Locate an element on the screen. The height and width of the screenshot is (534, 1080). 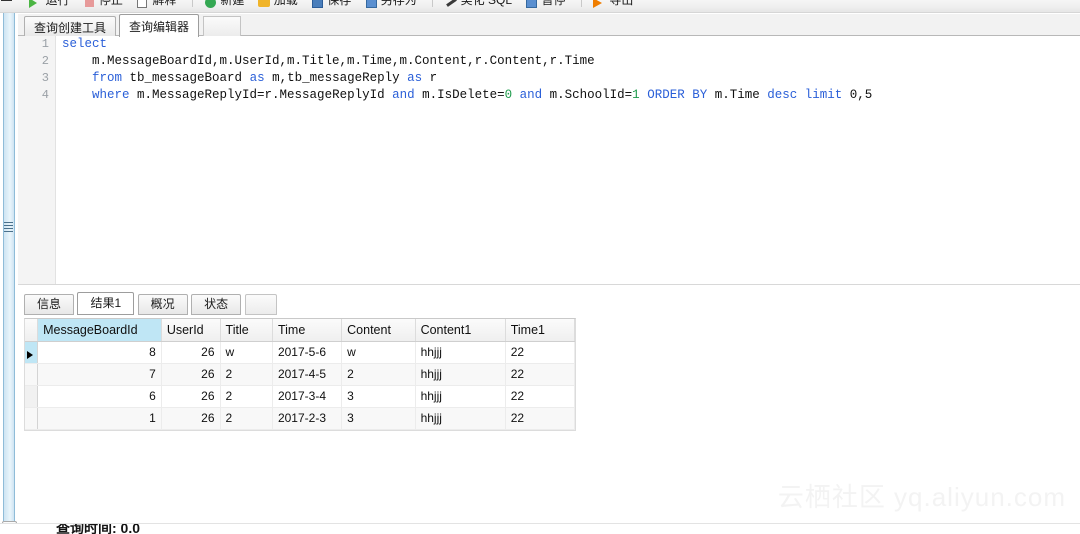
result-tab-status-label: 状态 is located at coordinates (216, 304).